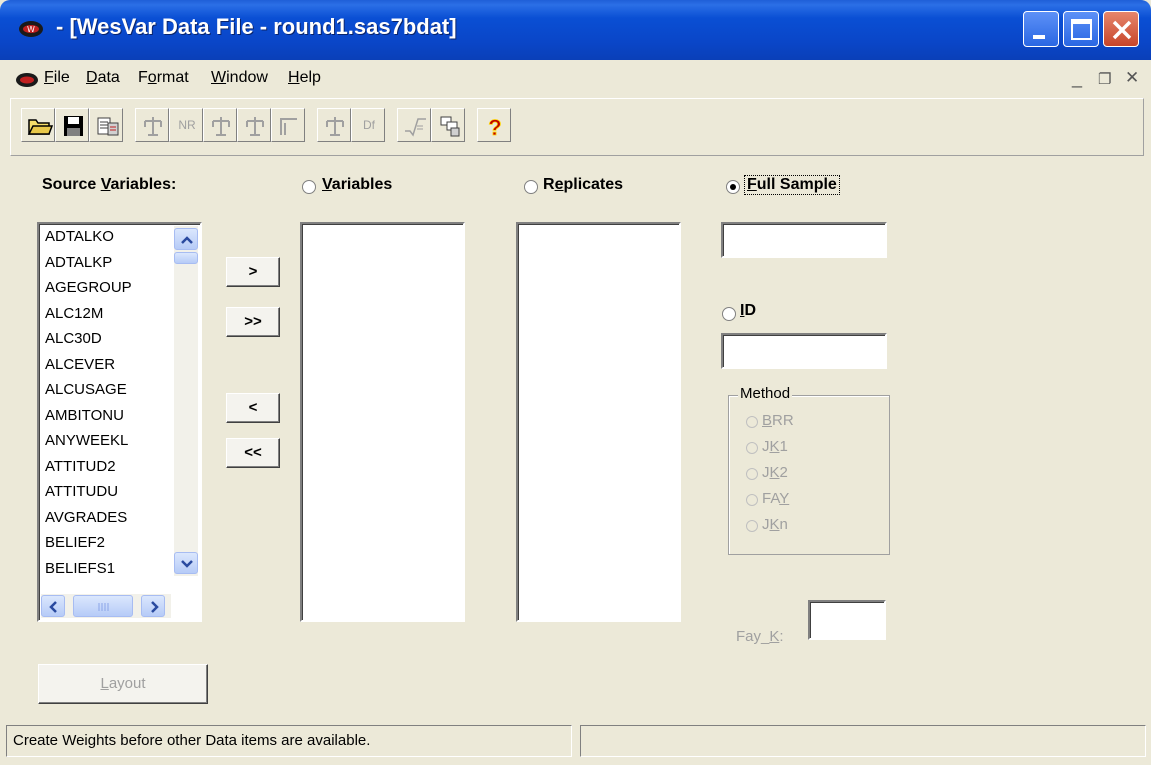 The image size is (1151, 765). I want to click on chevron-left-icon, so click(53, 607).